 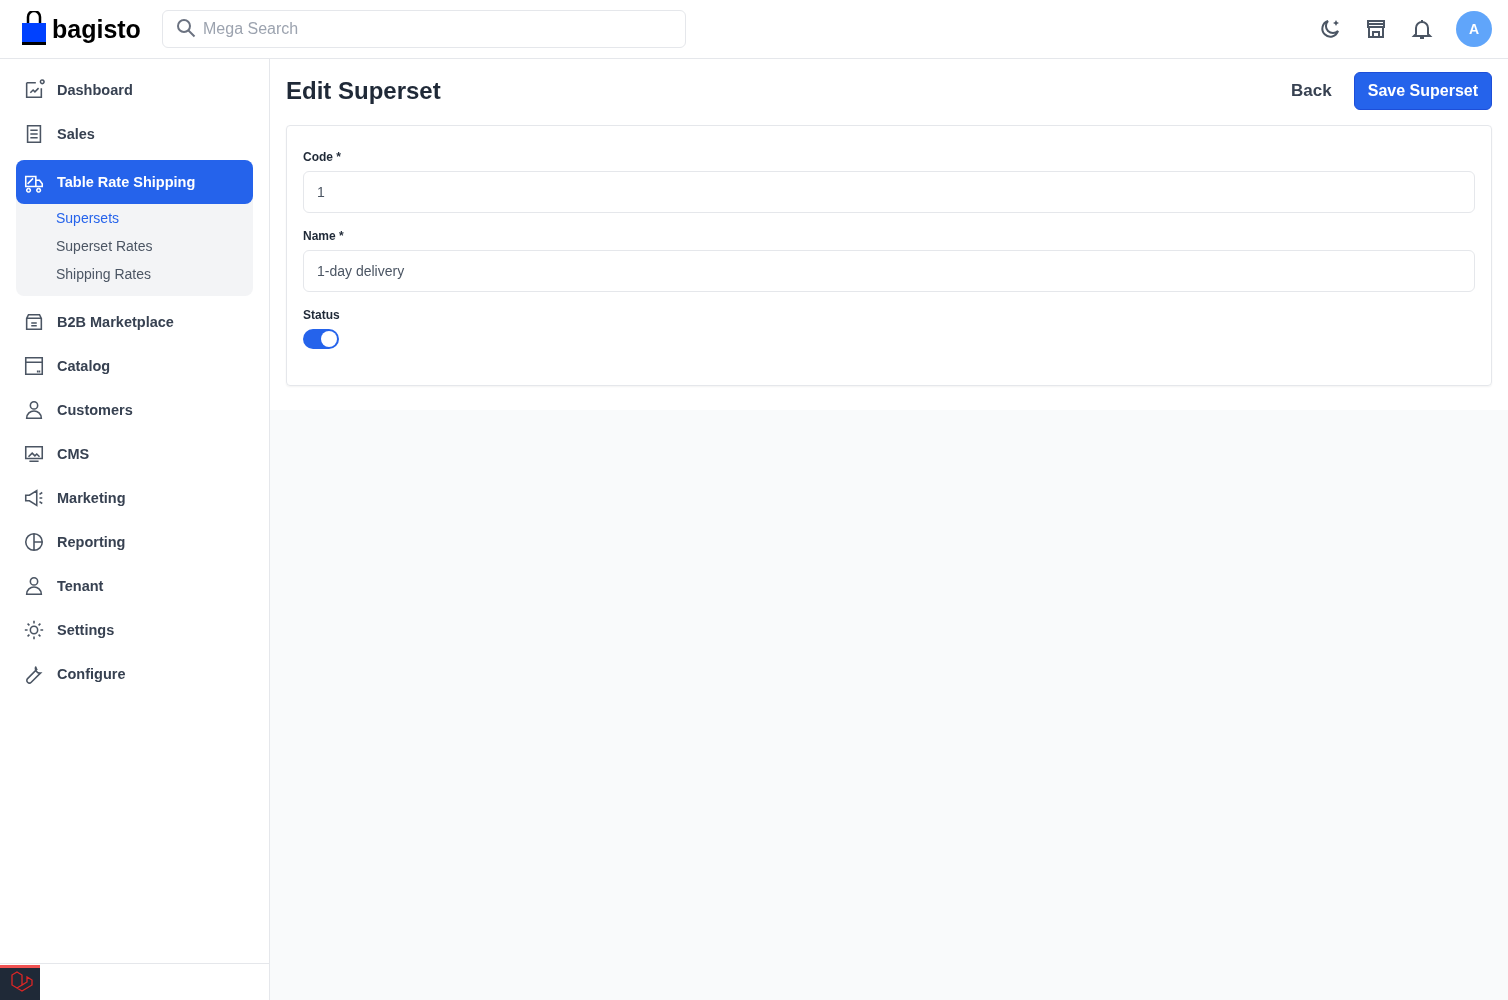 What do you see at coordinates (154, 274) in the screenshot?
I see `submenu-item: Shipping Rates` at bounding box center [154, 274].